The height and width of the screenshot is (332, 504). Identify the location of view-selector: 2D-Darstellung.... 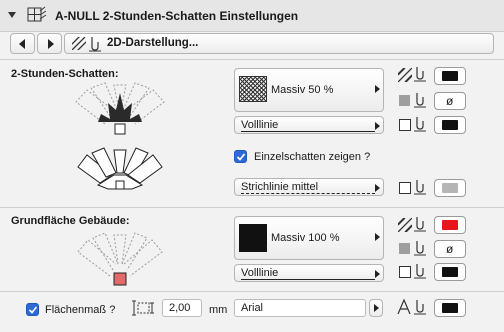
(279, 43).